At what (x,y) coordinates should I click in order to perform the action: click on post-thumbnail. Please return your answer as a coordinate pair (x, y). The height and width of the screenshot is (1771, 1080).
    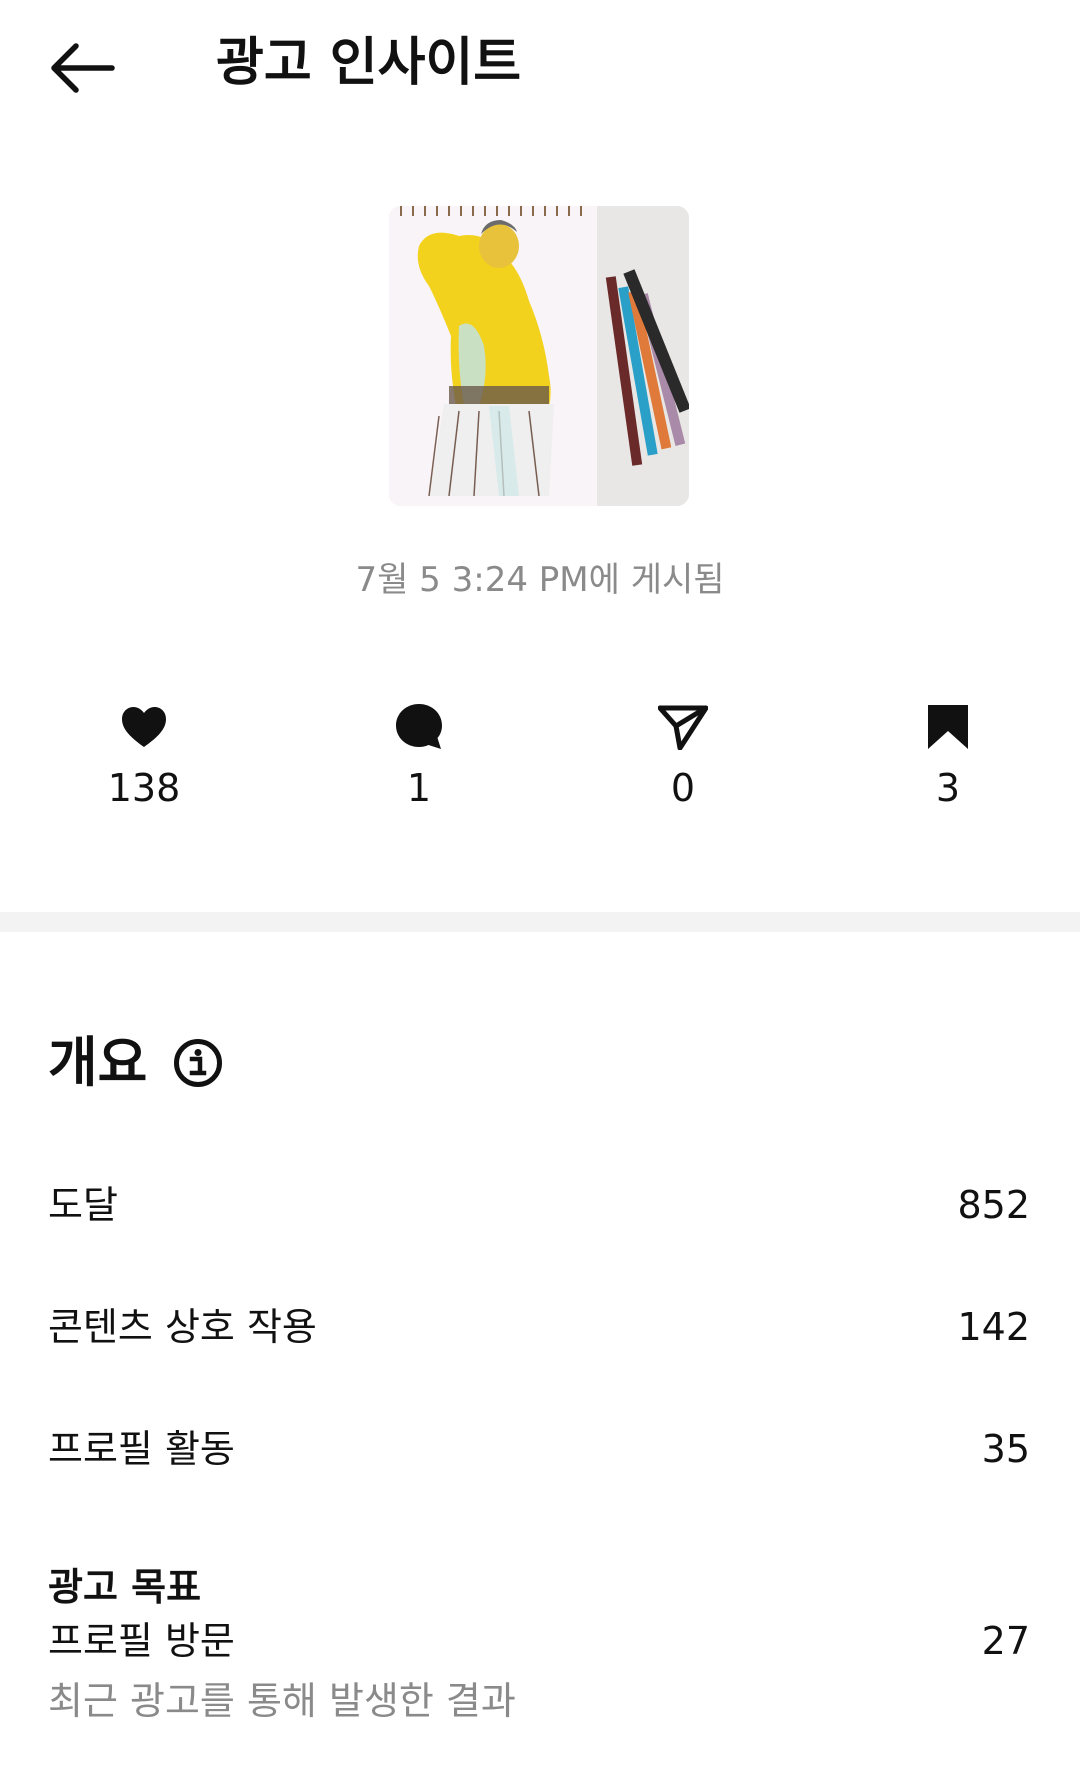
    Looking at the image, I should click on (539, 356).